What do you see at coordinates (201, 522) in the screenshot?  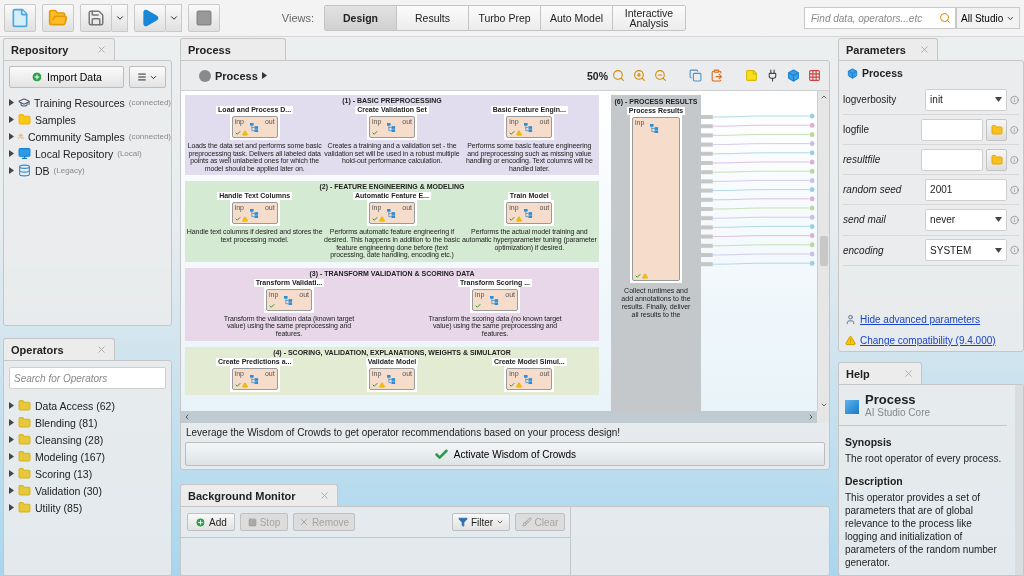 I see `add-icon` at bounding box center [201, 522].